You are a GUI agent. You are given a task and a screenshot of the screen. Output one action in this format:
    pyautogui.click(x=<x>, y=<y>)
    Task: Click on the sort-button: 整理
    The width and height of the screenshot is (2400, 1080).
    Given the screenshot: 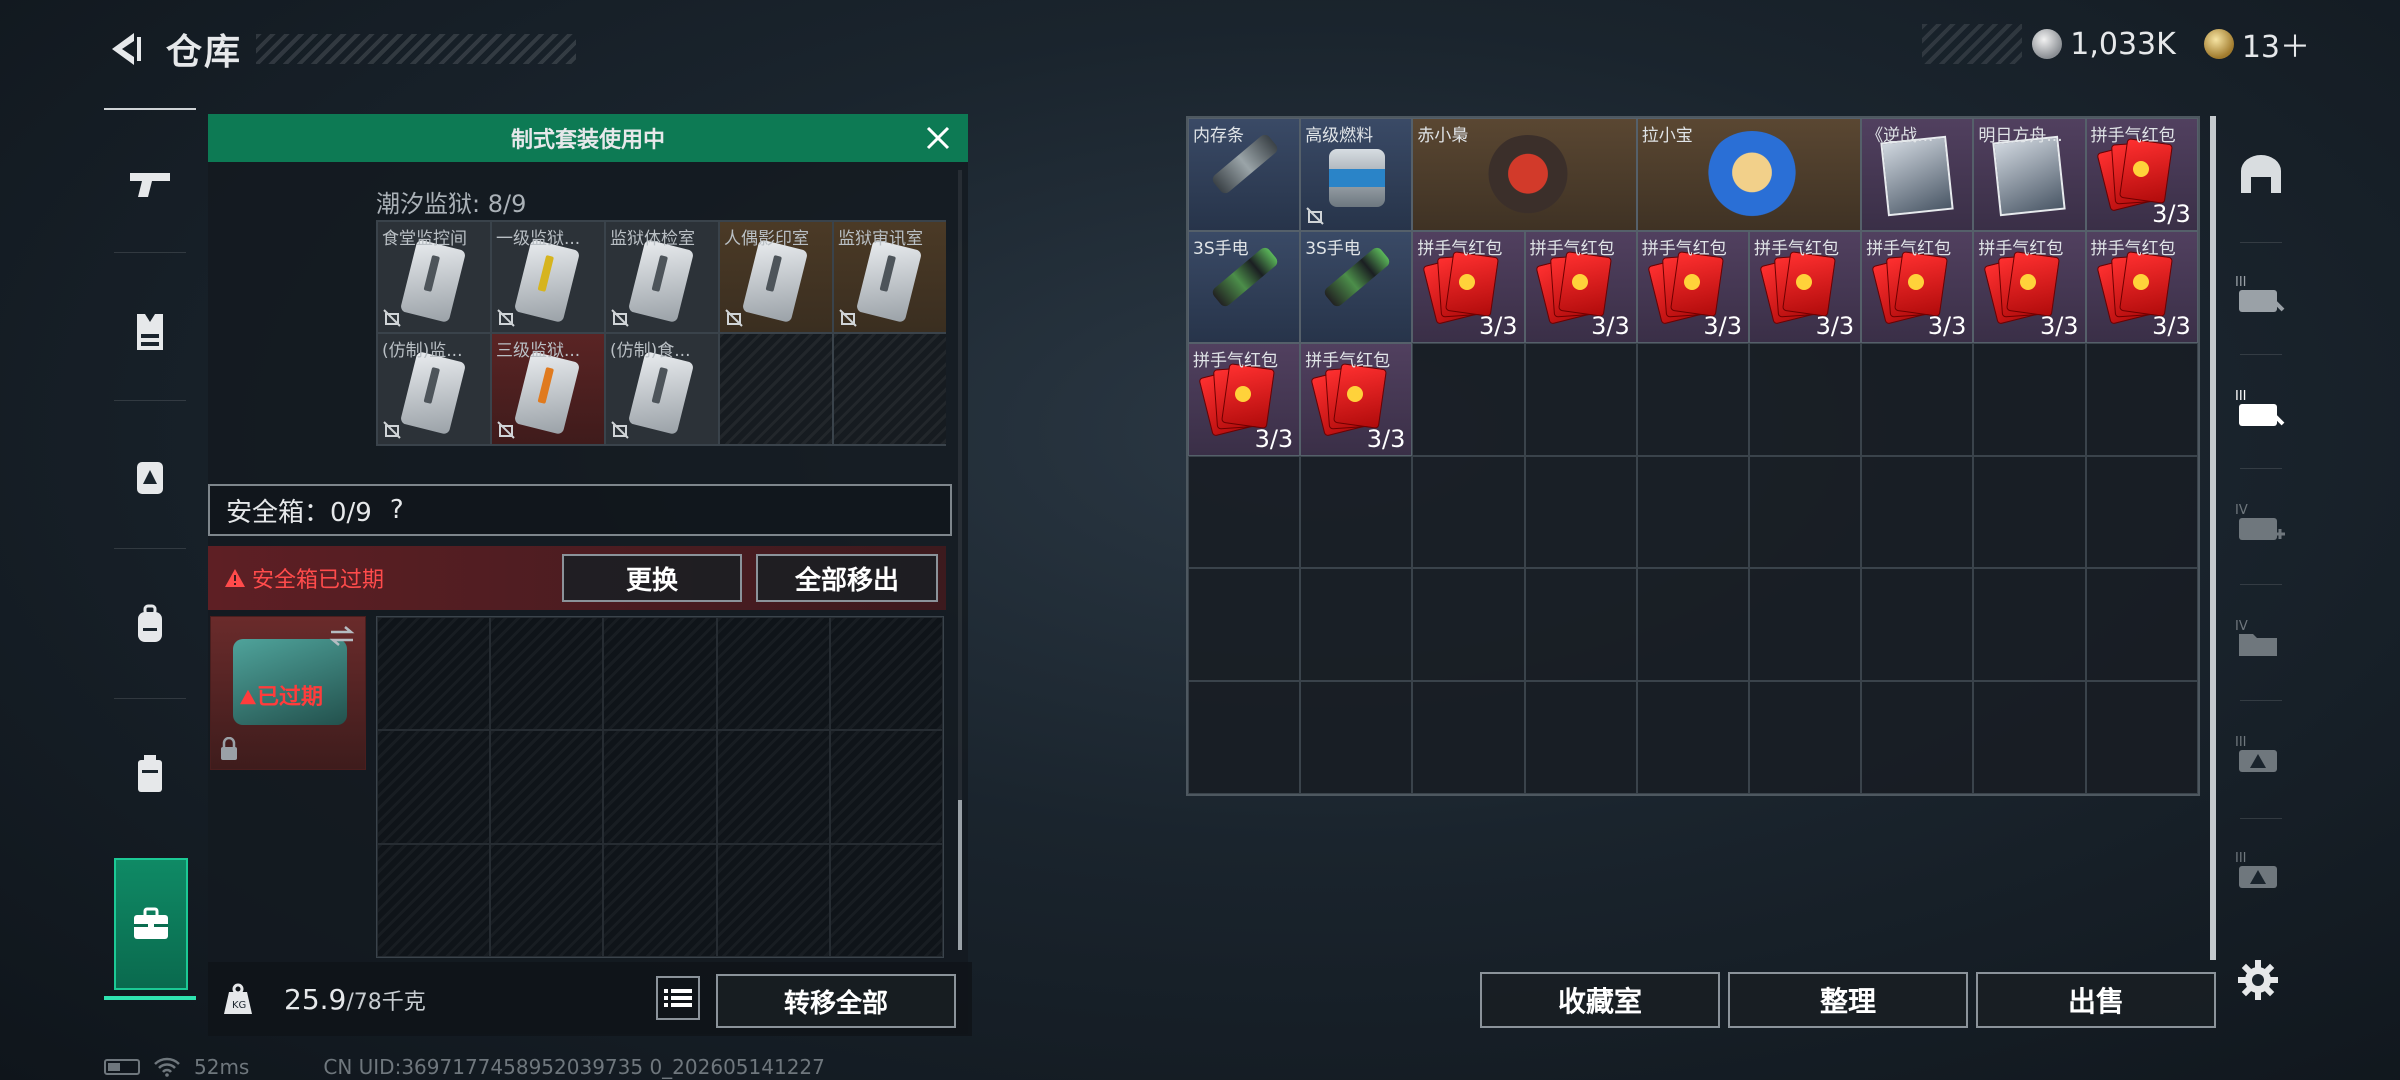 What is the action you would take?
    pyautogui.click(x=1848, y=1000)
    